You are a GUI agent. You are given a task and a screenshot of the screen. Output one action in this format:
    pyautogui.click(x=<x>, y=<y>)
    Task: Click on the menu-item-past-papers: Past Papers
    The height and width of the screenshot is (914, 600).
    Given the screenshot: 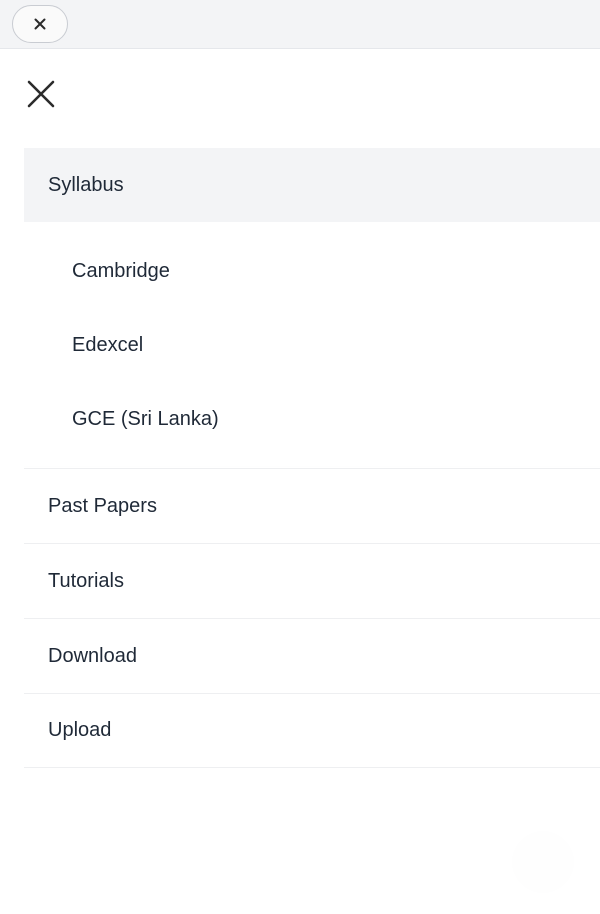 What is the action you would take?
    pyautogui.click(x=312, y=505)
    